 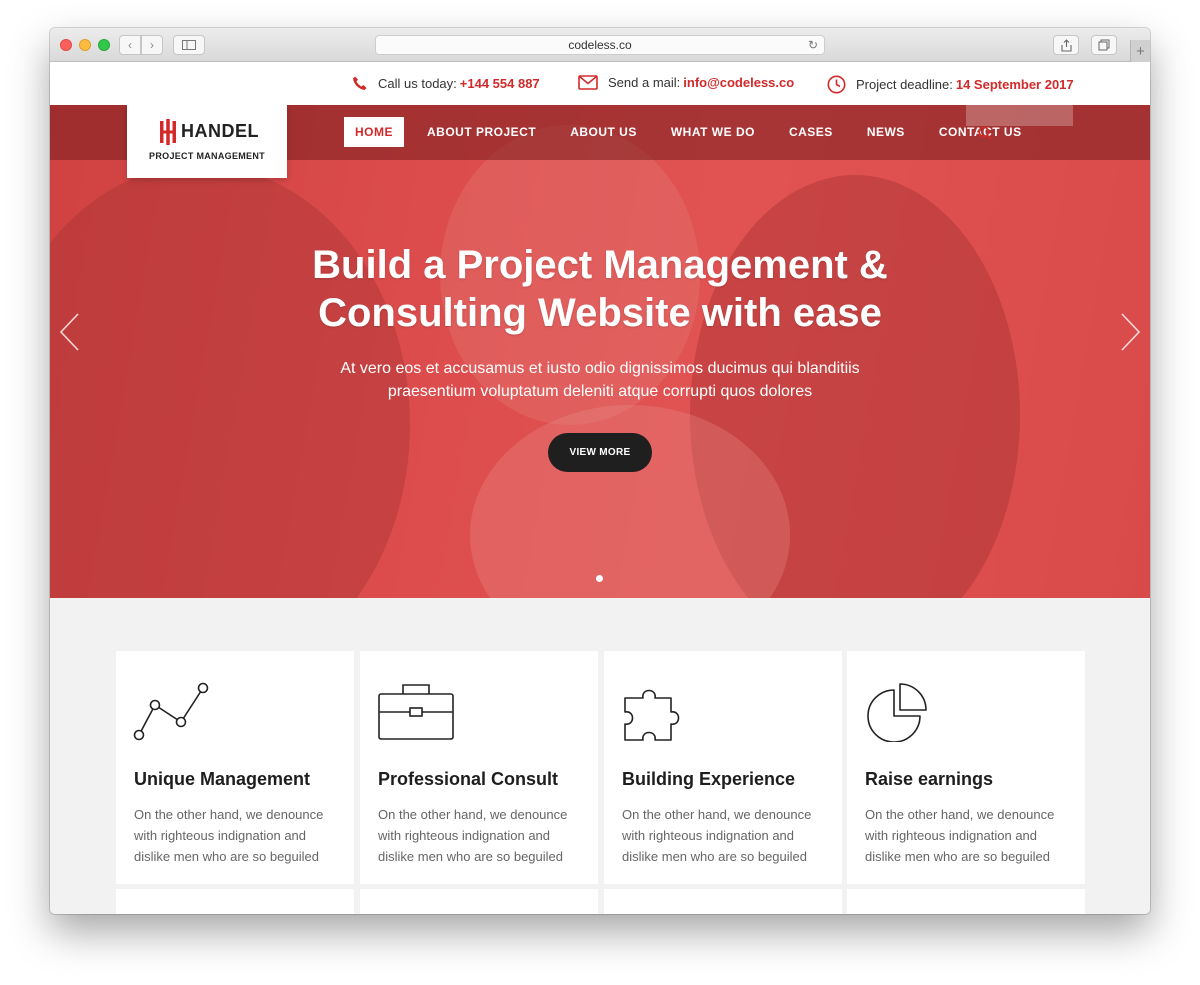 What do you see at coordinates (171, 711) in the screenshot?
I see `line-chart-icon` at bounding box center [171, 711].